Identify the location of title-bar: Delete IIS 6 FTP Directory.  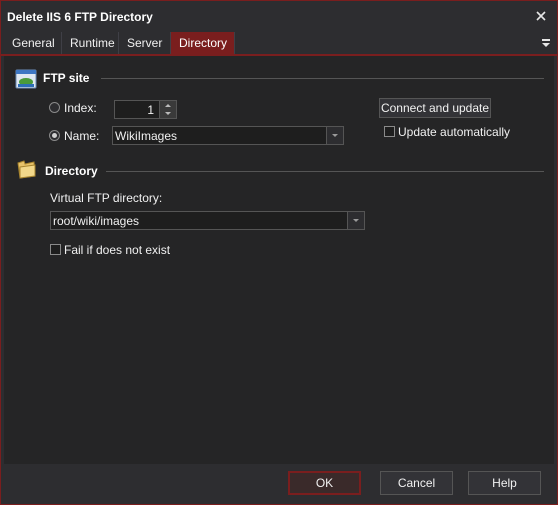
(279, 16).